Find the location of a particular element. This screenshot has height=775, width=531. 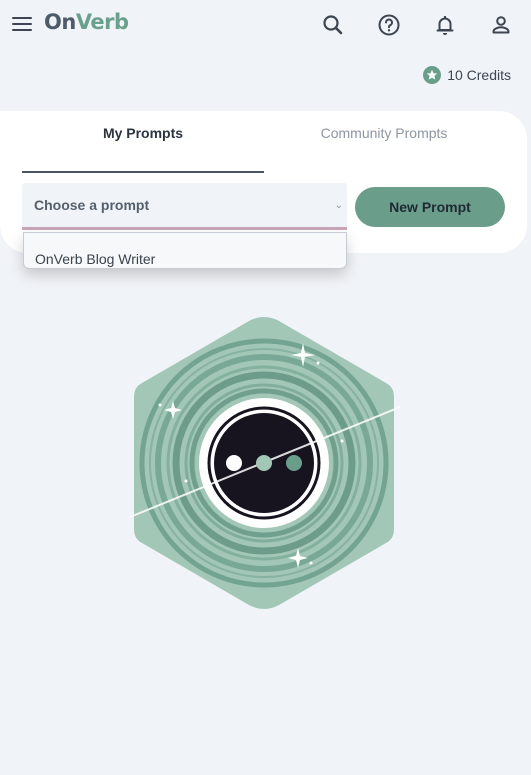

credits-display: 10 Credits is located at coordinates (467, 75).